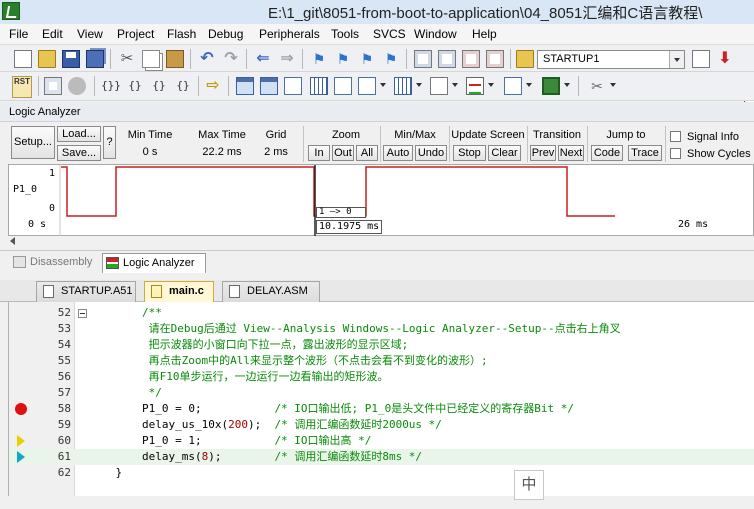 This screenshot has height=509, width=754. I want to click on run-icon, so click(53, 86).